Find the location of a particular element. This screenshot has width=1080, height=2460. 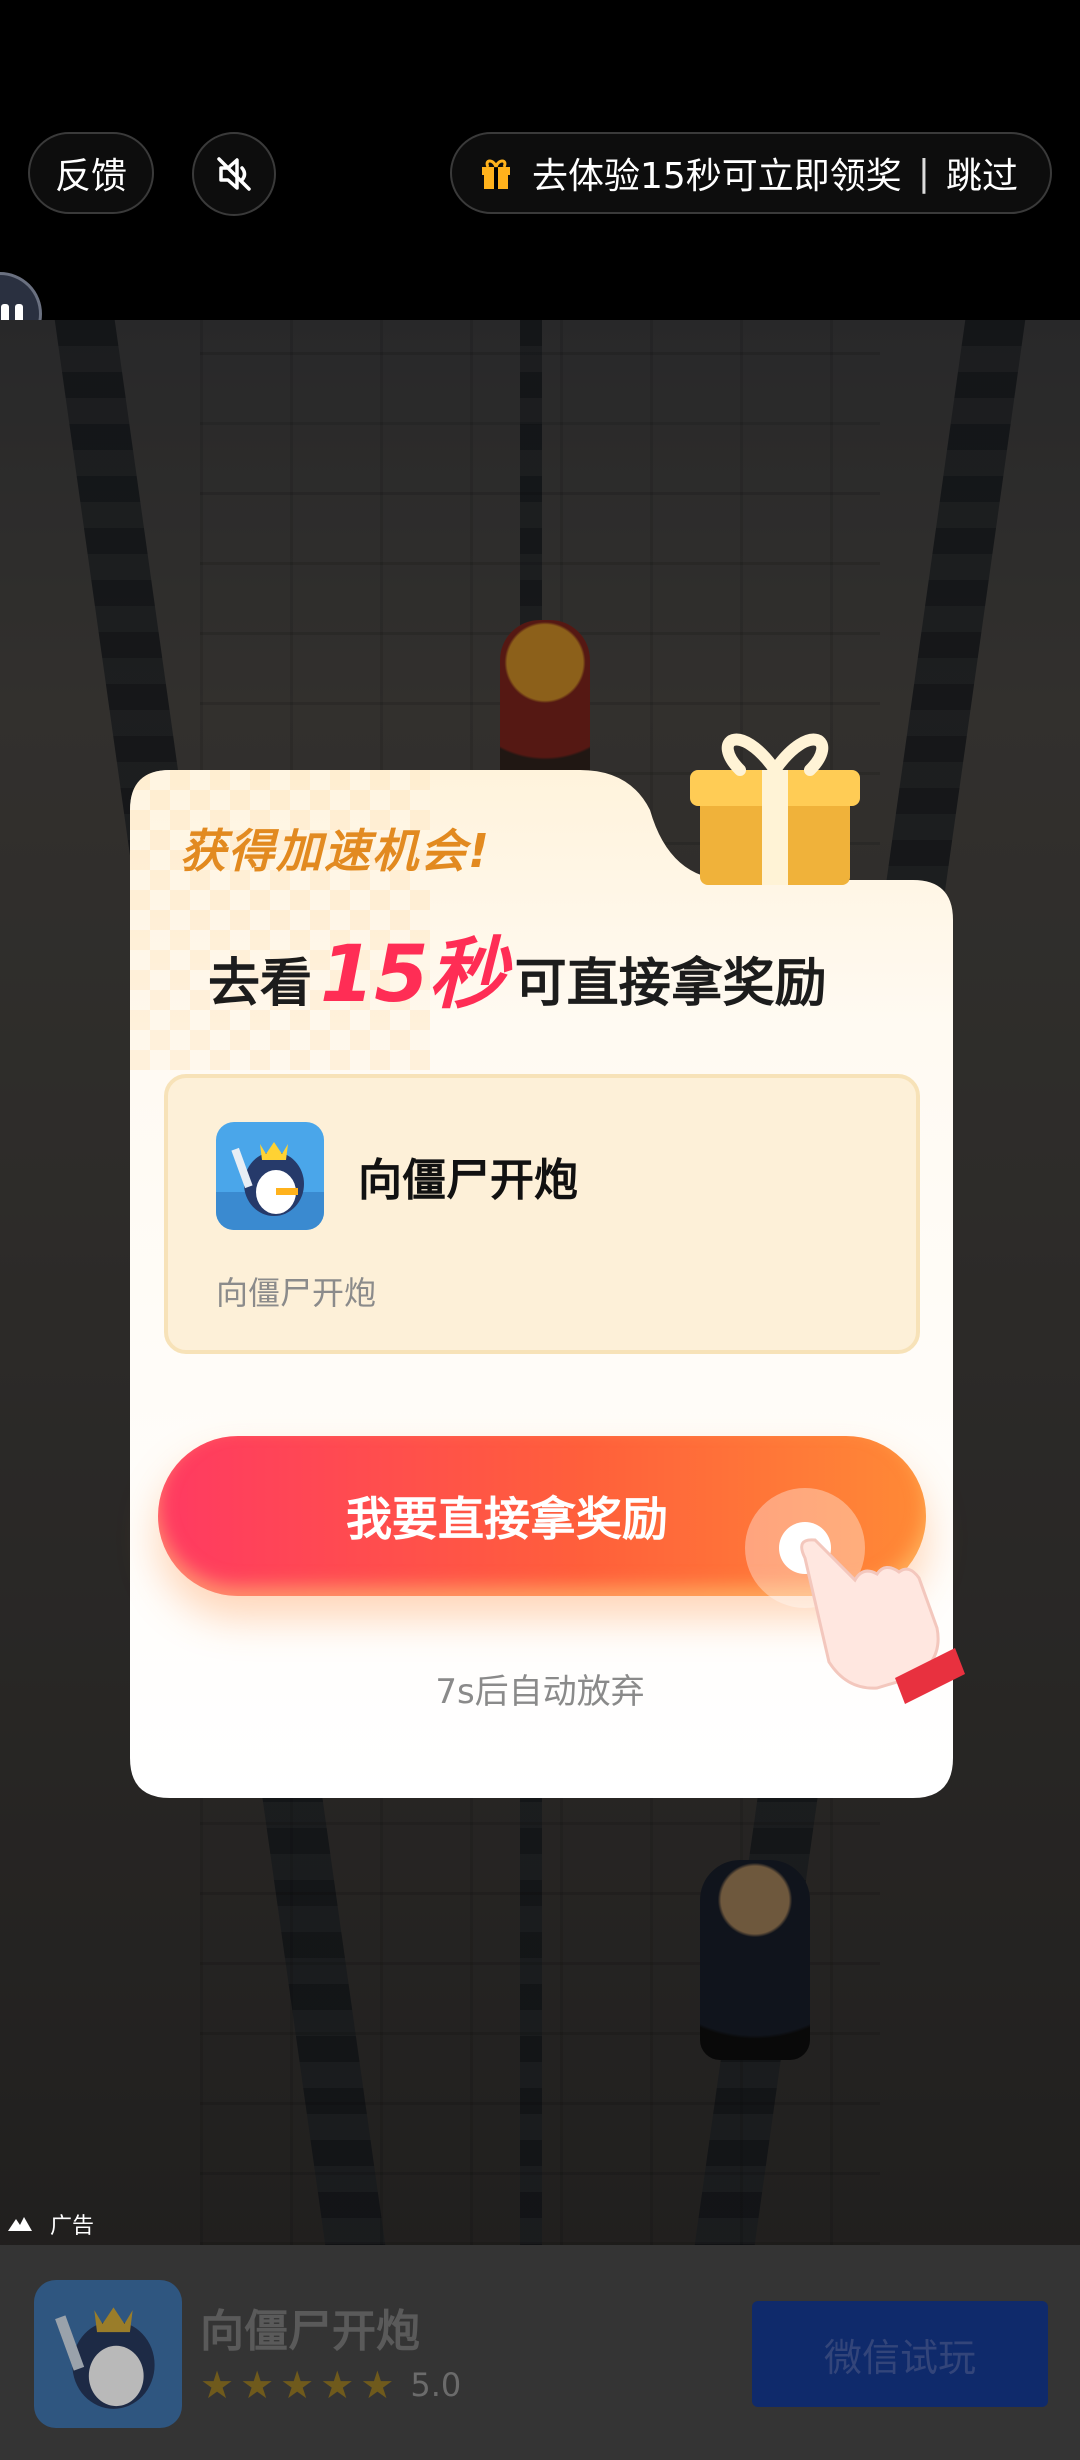

rating-stars: ★ ★ ★ ★ ★ 5.0 is located at coordinates (330, 2385).